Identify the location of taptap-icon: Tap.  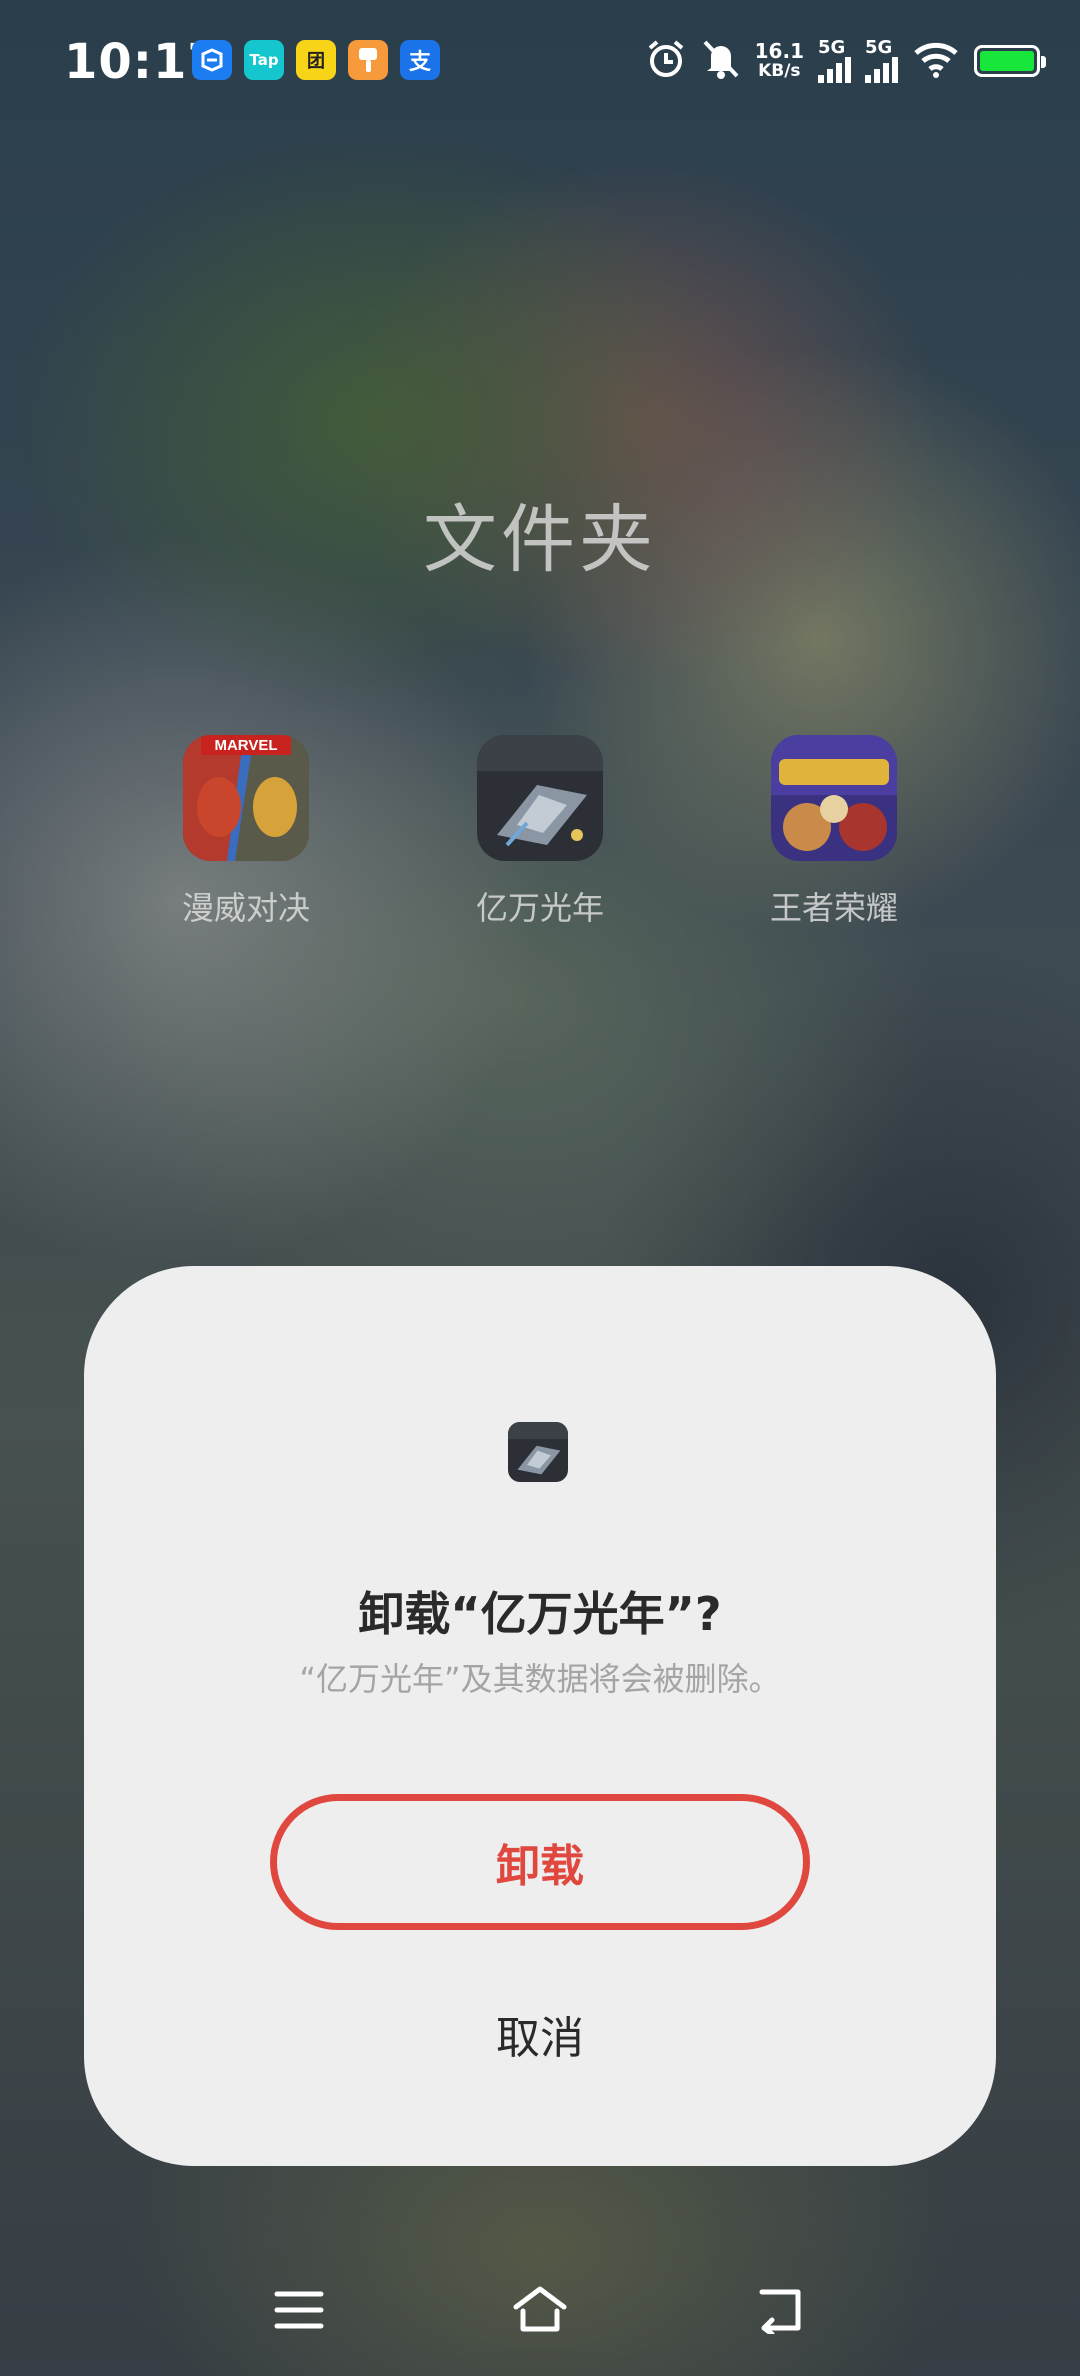
(264, 60).